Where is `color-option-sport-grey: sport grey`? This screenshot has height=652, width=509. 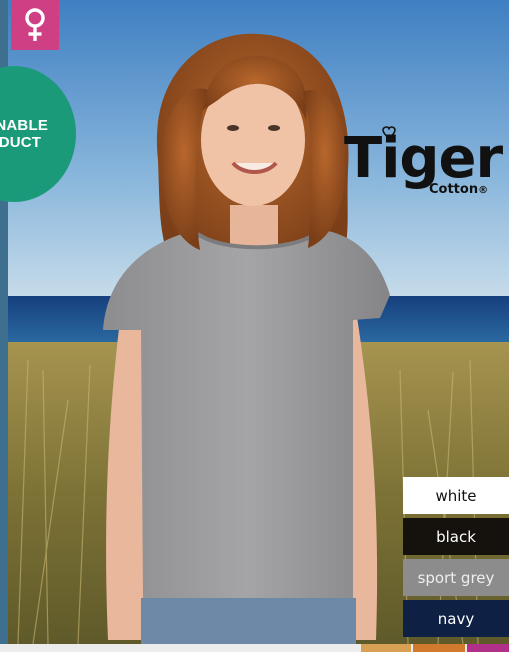
color-option-sport-grey: sport grey is located at coordinates (456, 577).